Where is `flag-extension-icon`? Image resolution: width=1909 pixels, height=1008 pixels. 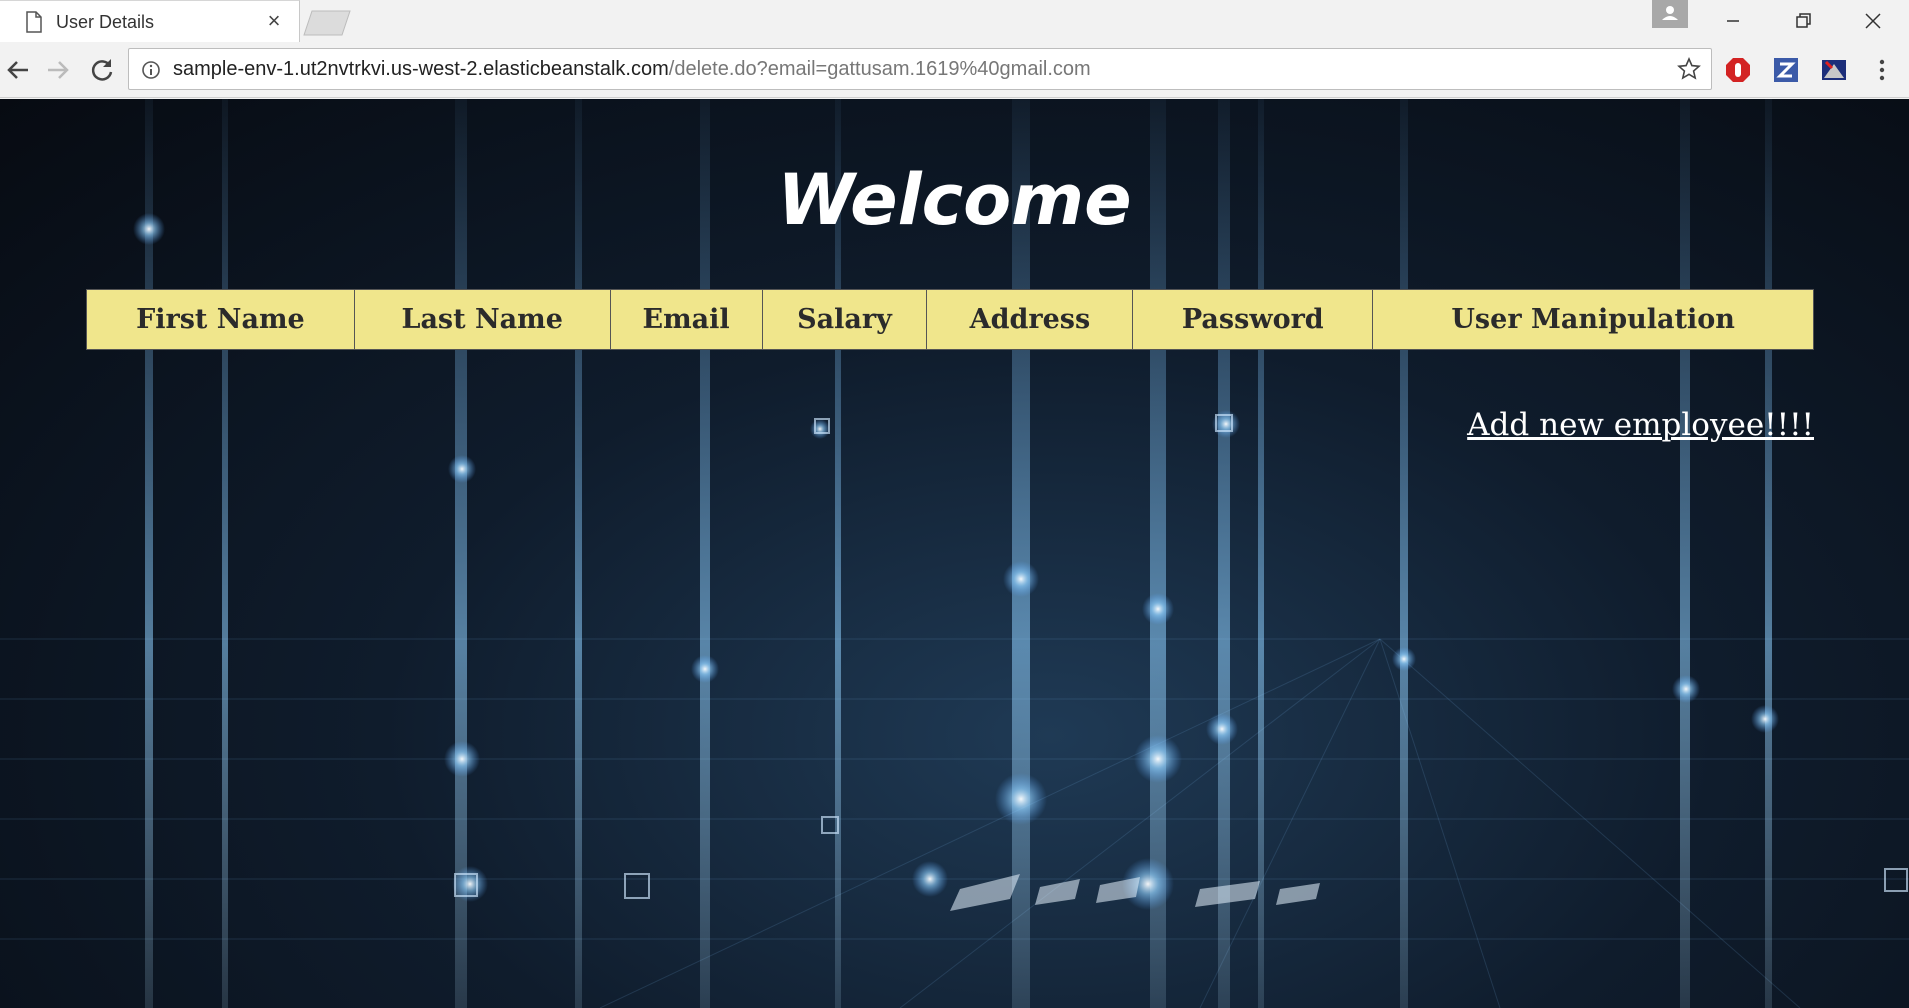 flag-extension-icon is located at coordinates (1834, 70).